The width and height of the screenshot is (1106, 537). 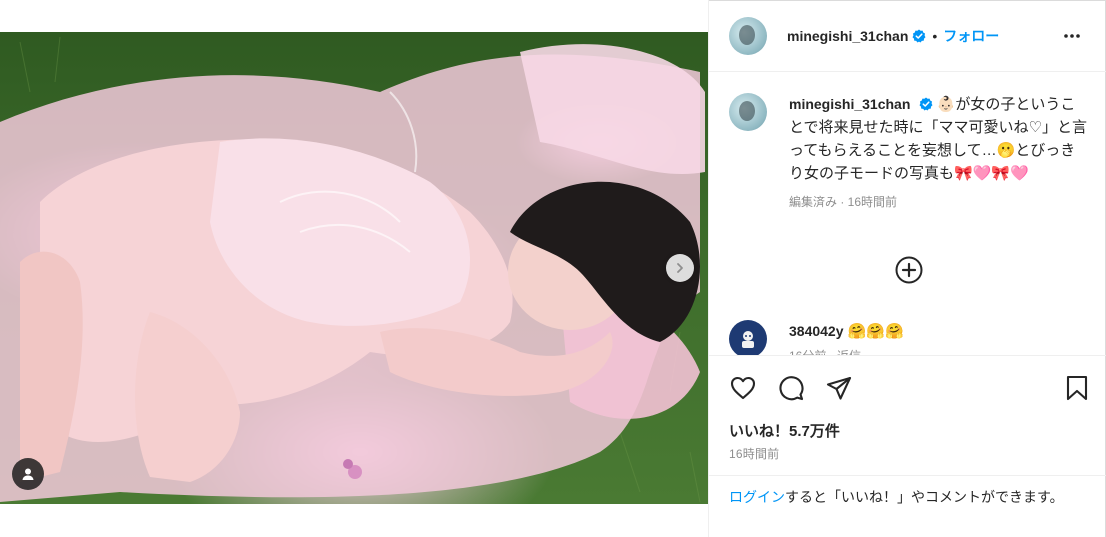 I want to click on follow-button: フォロー, so click(x=971, y=36).